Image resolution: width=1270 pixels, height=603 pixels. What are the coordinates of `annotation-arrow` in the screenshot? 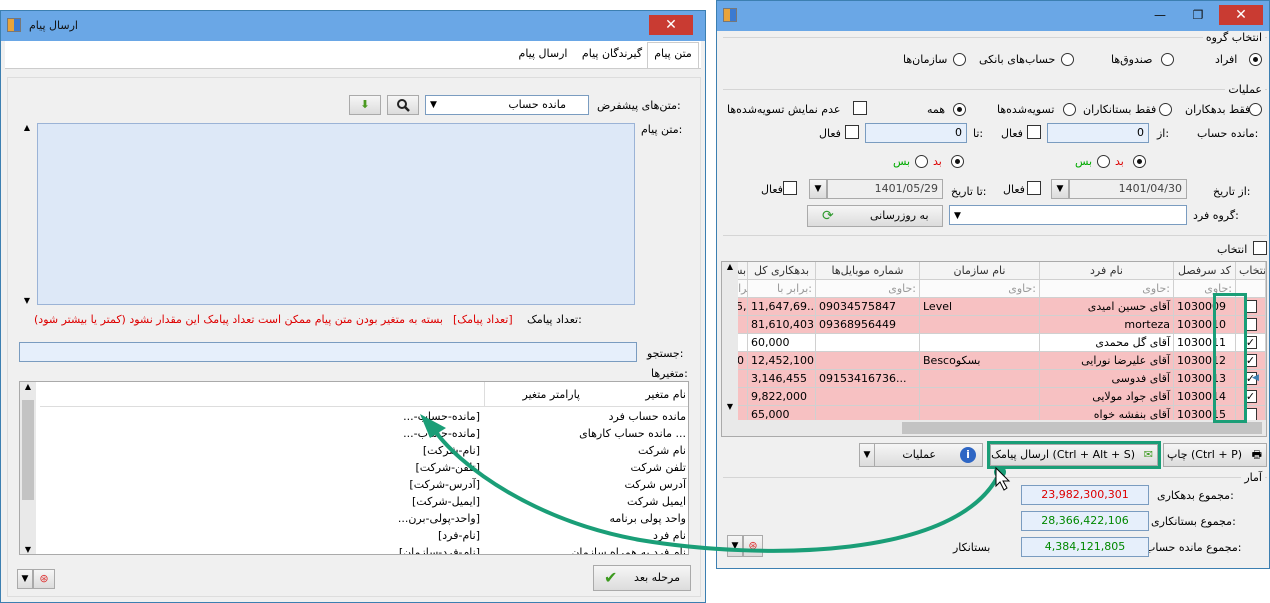 It's located at (715, 483).